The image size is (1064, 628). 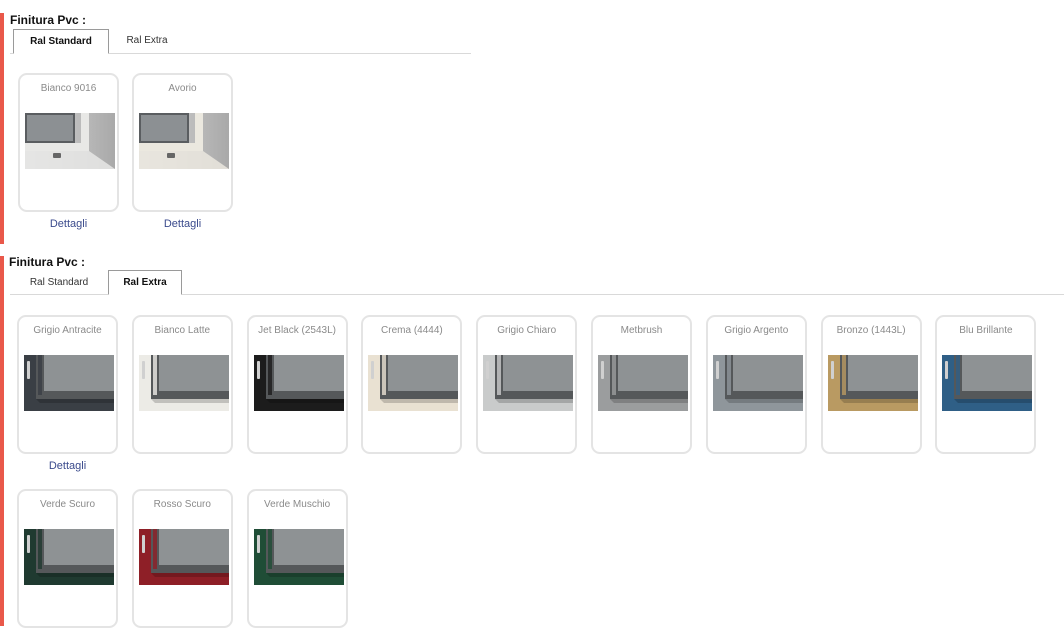 What do you see at coordinates (297, 330) in the screenshot?
I see `color-card-name: Jet Black (2543L)` at bounding box center [297, 330].